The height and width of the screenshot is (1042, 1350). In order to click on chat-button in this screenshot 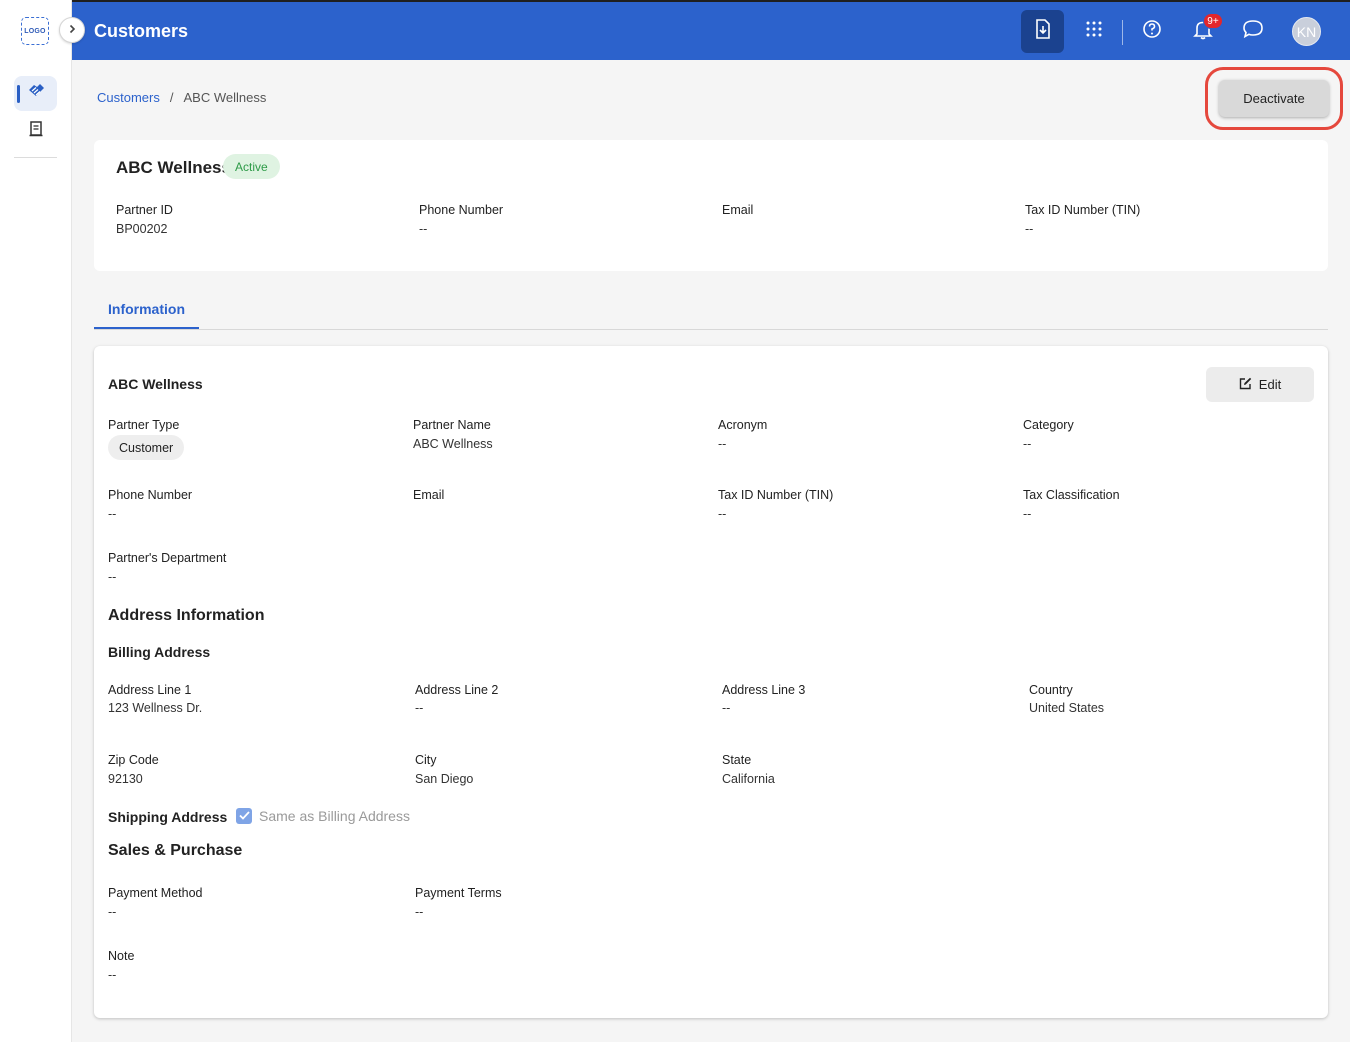, I will do `click(1252, 31)`.